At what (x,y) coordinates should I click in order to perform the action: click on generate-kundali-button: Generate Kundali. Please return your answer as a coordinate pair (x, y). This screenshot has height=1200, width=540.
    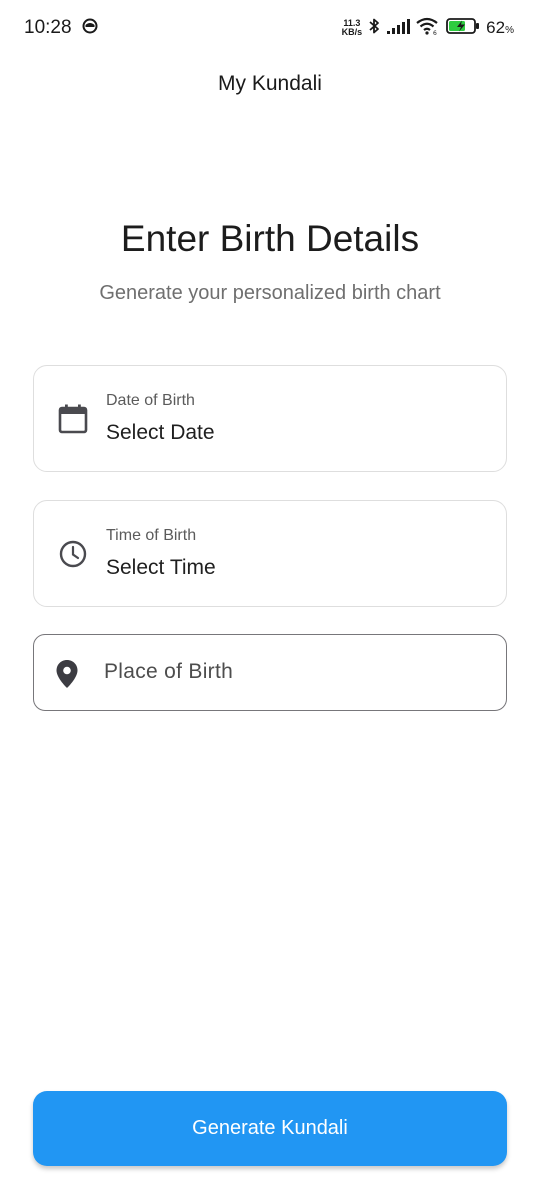
    Looking at the image, I should click on (270, 1128).